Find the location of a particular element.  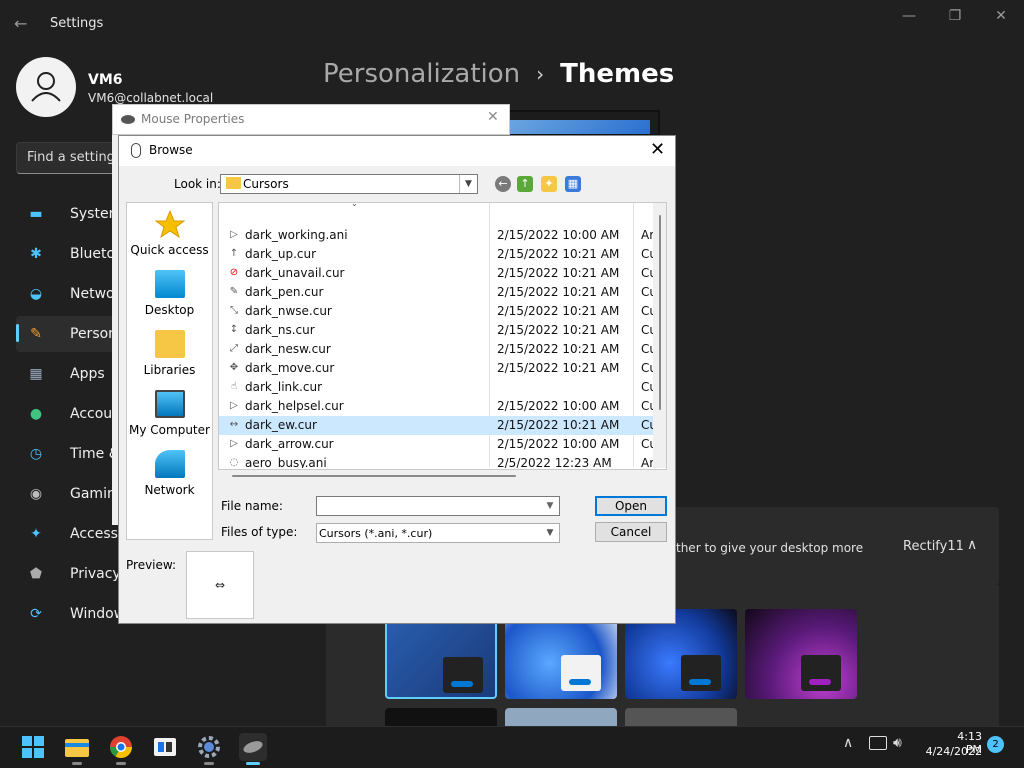

file-list-header is located at coordinates (442, 214).